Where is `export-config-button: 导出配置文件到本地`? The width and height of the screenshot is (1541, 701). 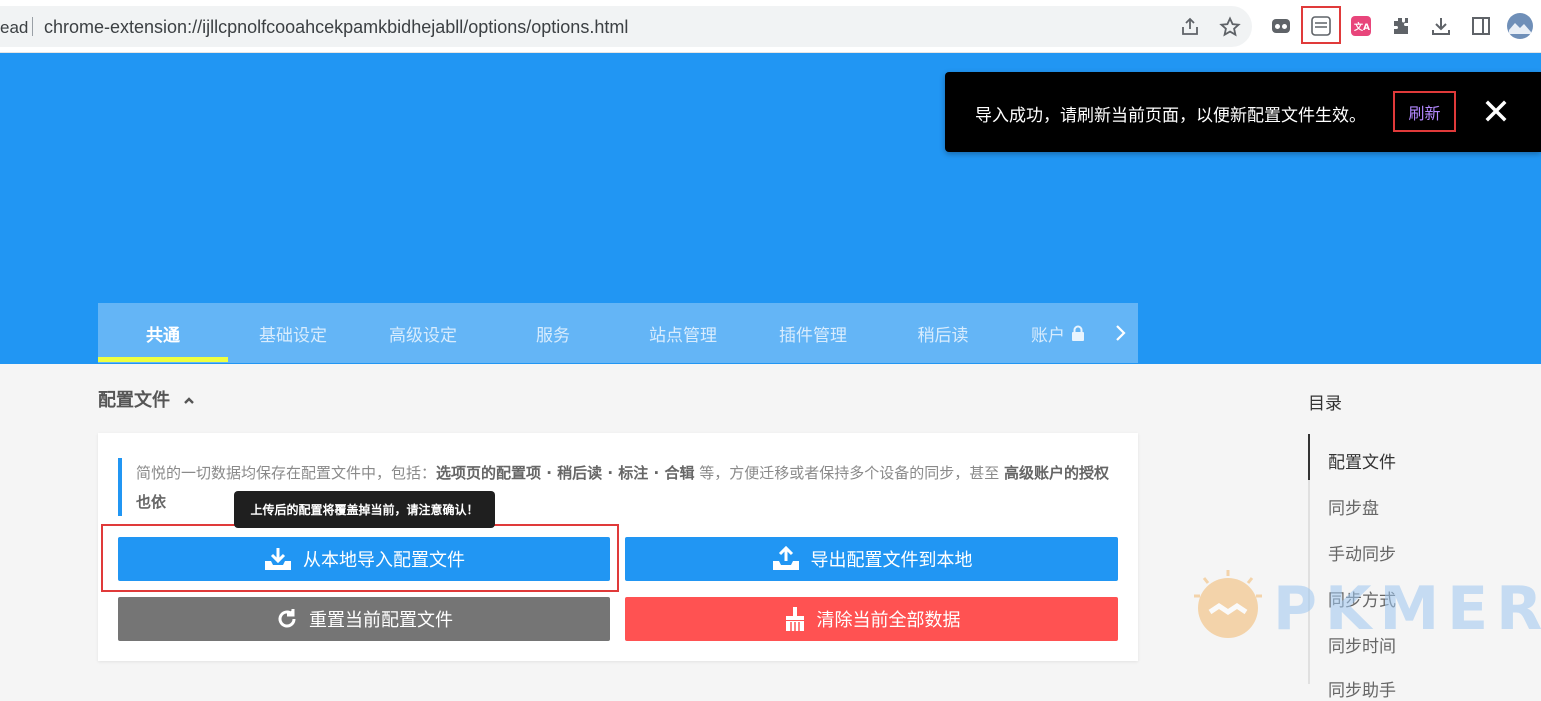
export-config-button: 导出配置文件到本地 is located at coordinates (871, 559).